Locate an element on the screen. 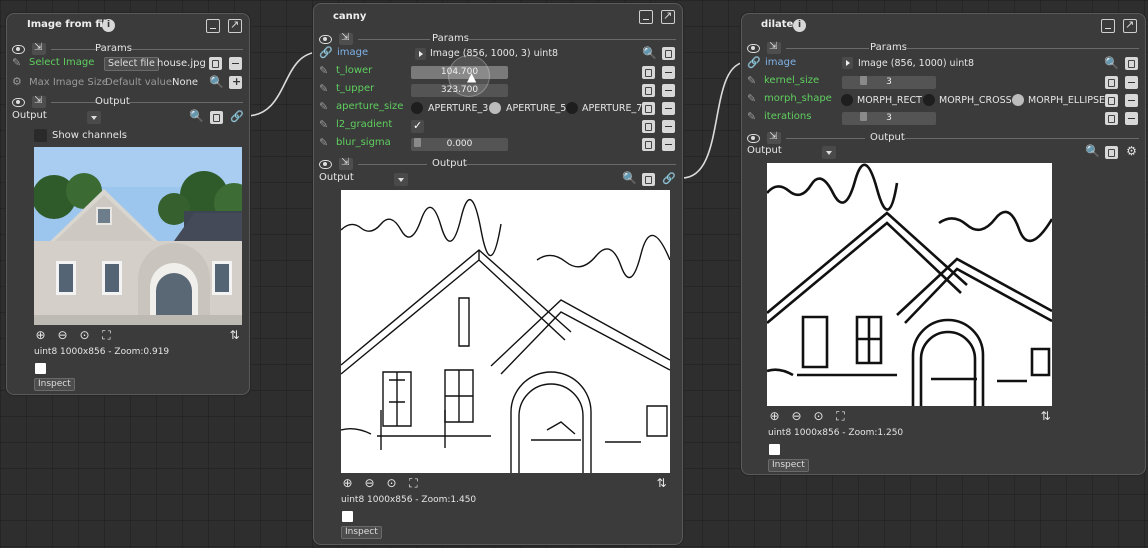 The image size is (1148, 548). dilate-output-image is located at coordinates (909, 284).